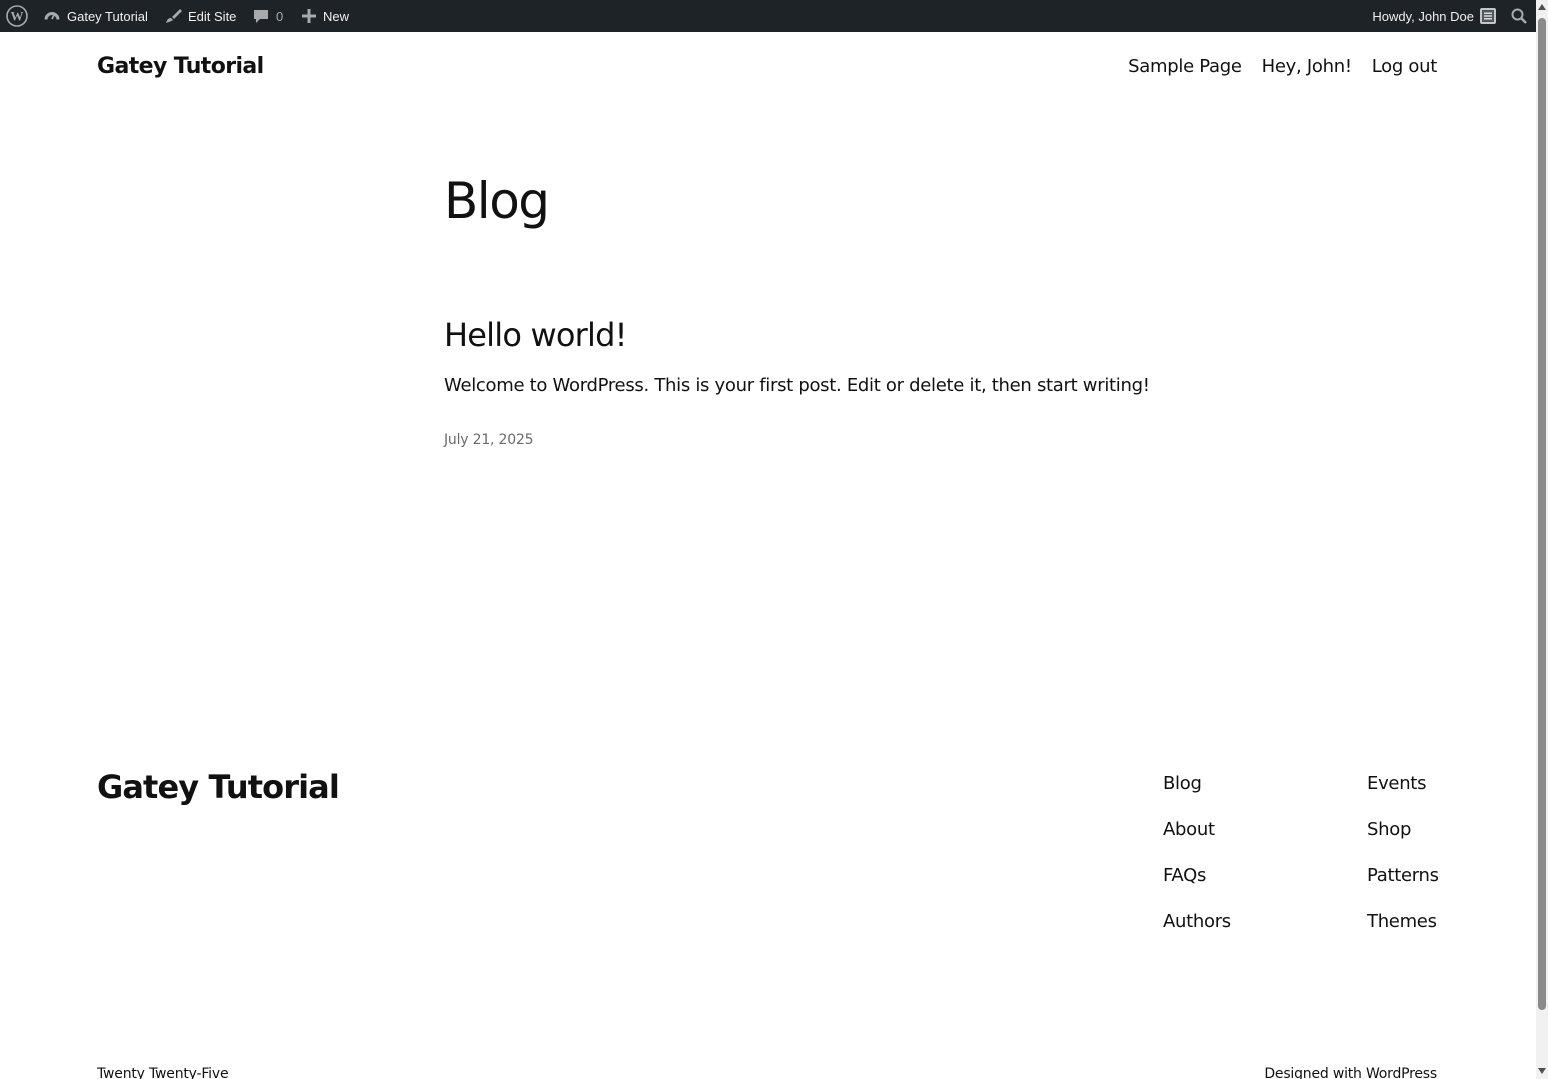 The image size is (1548, 1079). Describe the element at coordinates (1542, 1071) in the screenshot. I see `scroll-down-arrow-icon` at that location.